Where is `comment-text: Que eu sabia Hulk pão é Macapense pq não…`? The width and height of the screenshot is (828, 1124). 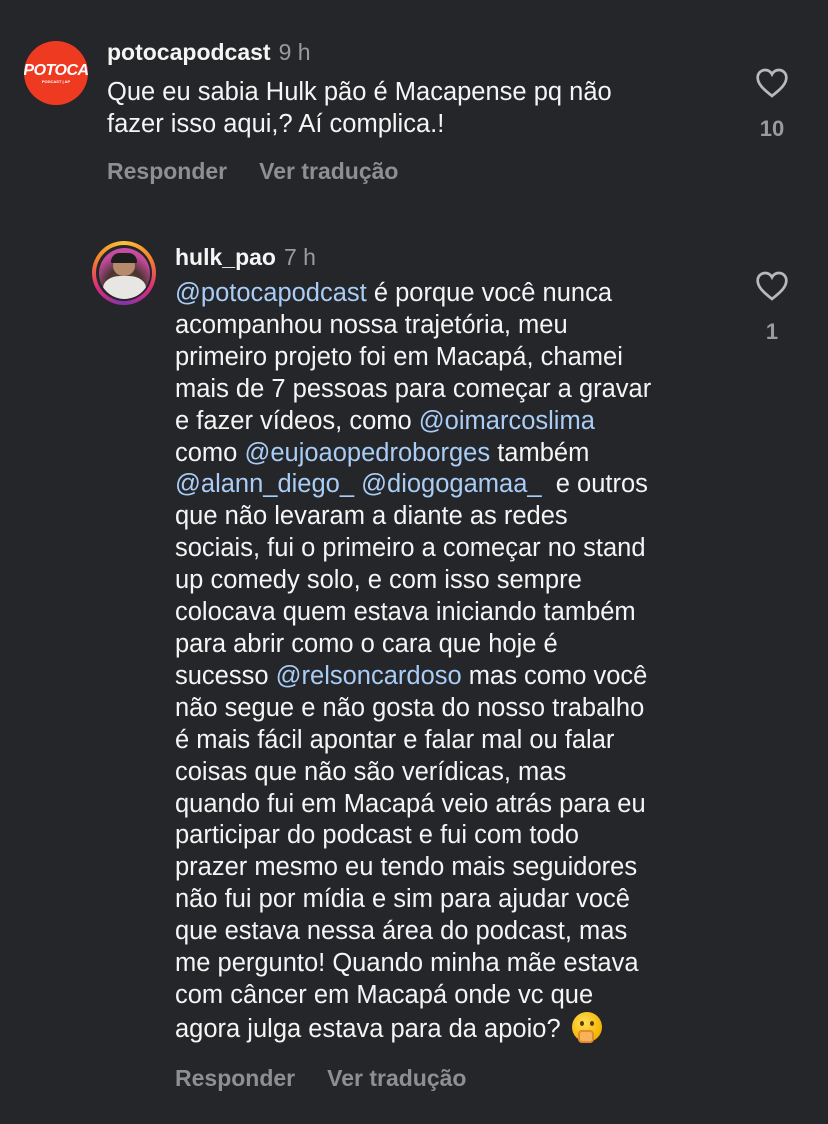
comment-text: Que eu sabia Hulk pão é Macapense pq não… is located at coordinates (359, 108).